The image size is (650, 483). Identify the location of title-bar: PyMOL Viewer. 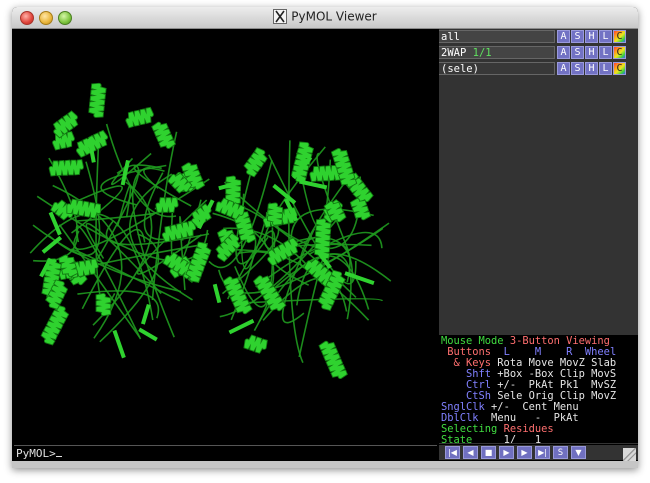
(325, 18).